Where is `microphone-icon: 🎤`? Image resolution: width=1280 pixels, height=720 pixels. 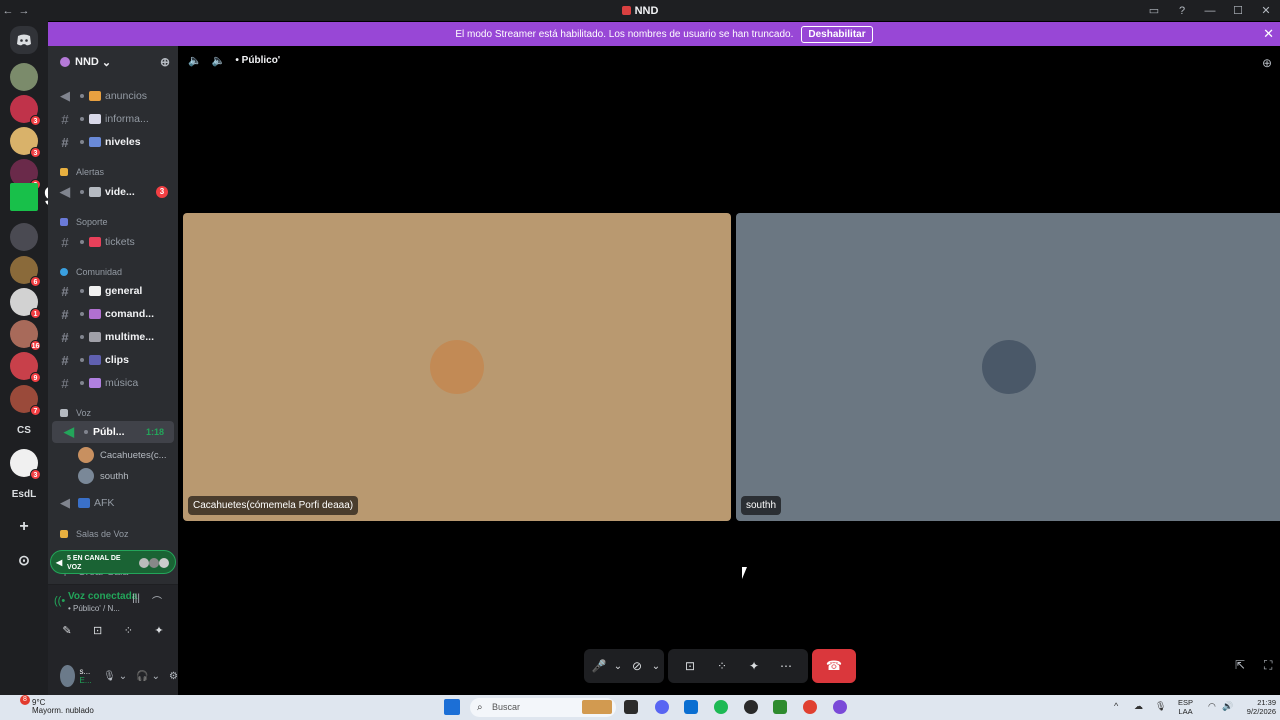 microphone-icon: 🎤 is located at coordinates (599, 666).